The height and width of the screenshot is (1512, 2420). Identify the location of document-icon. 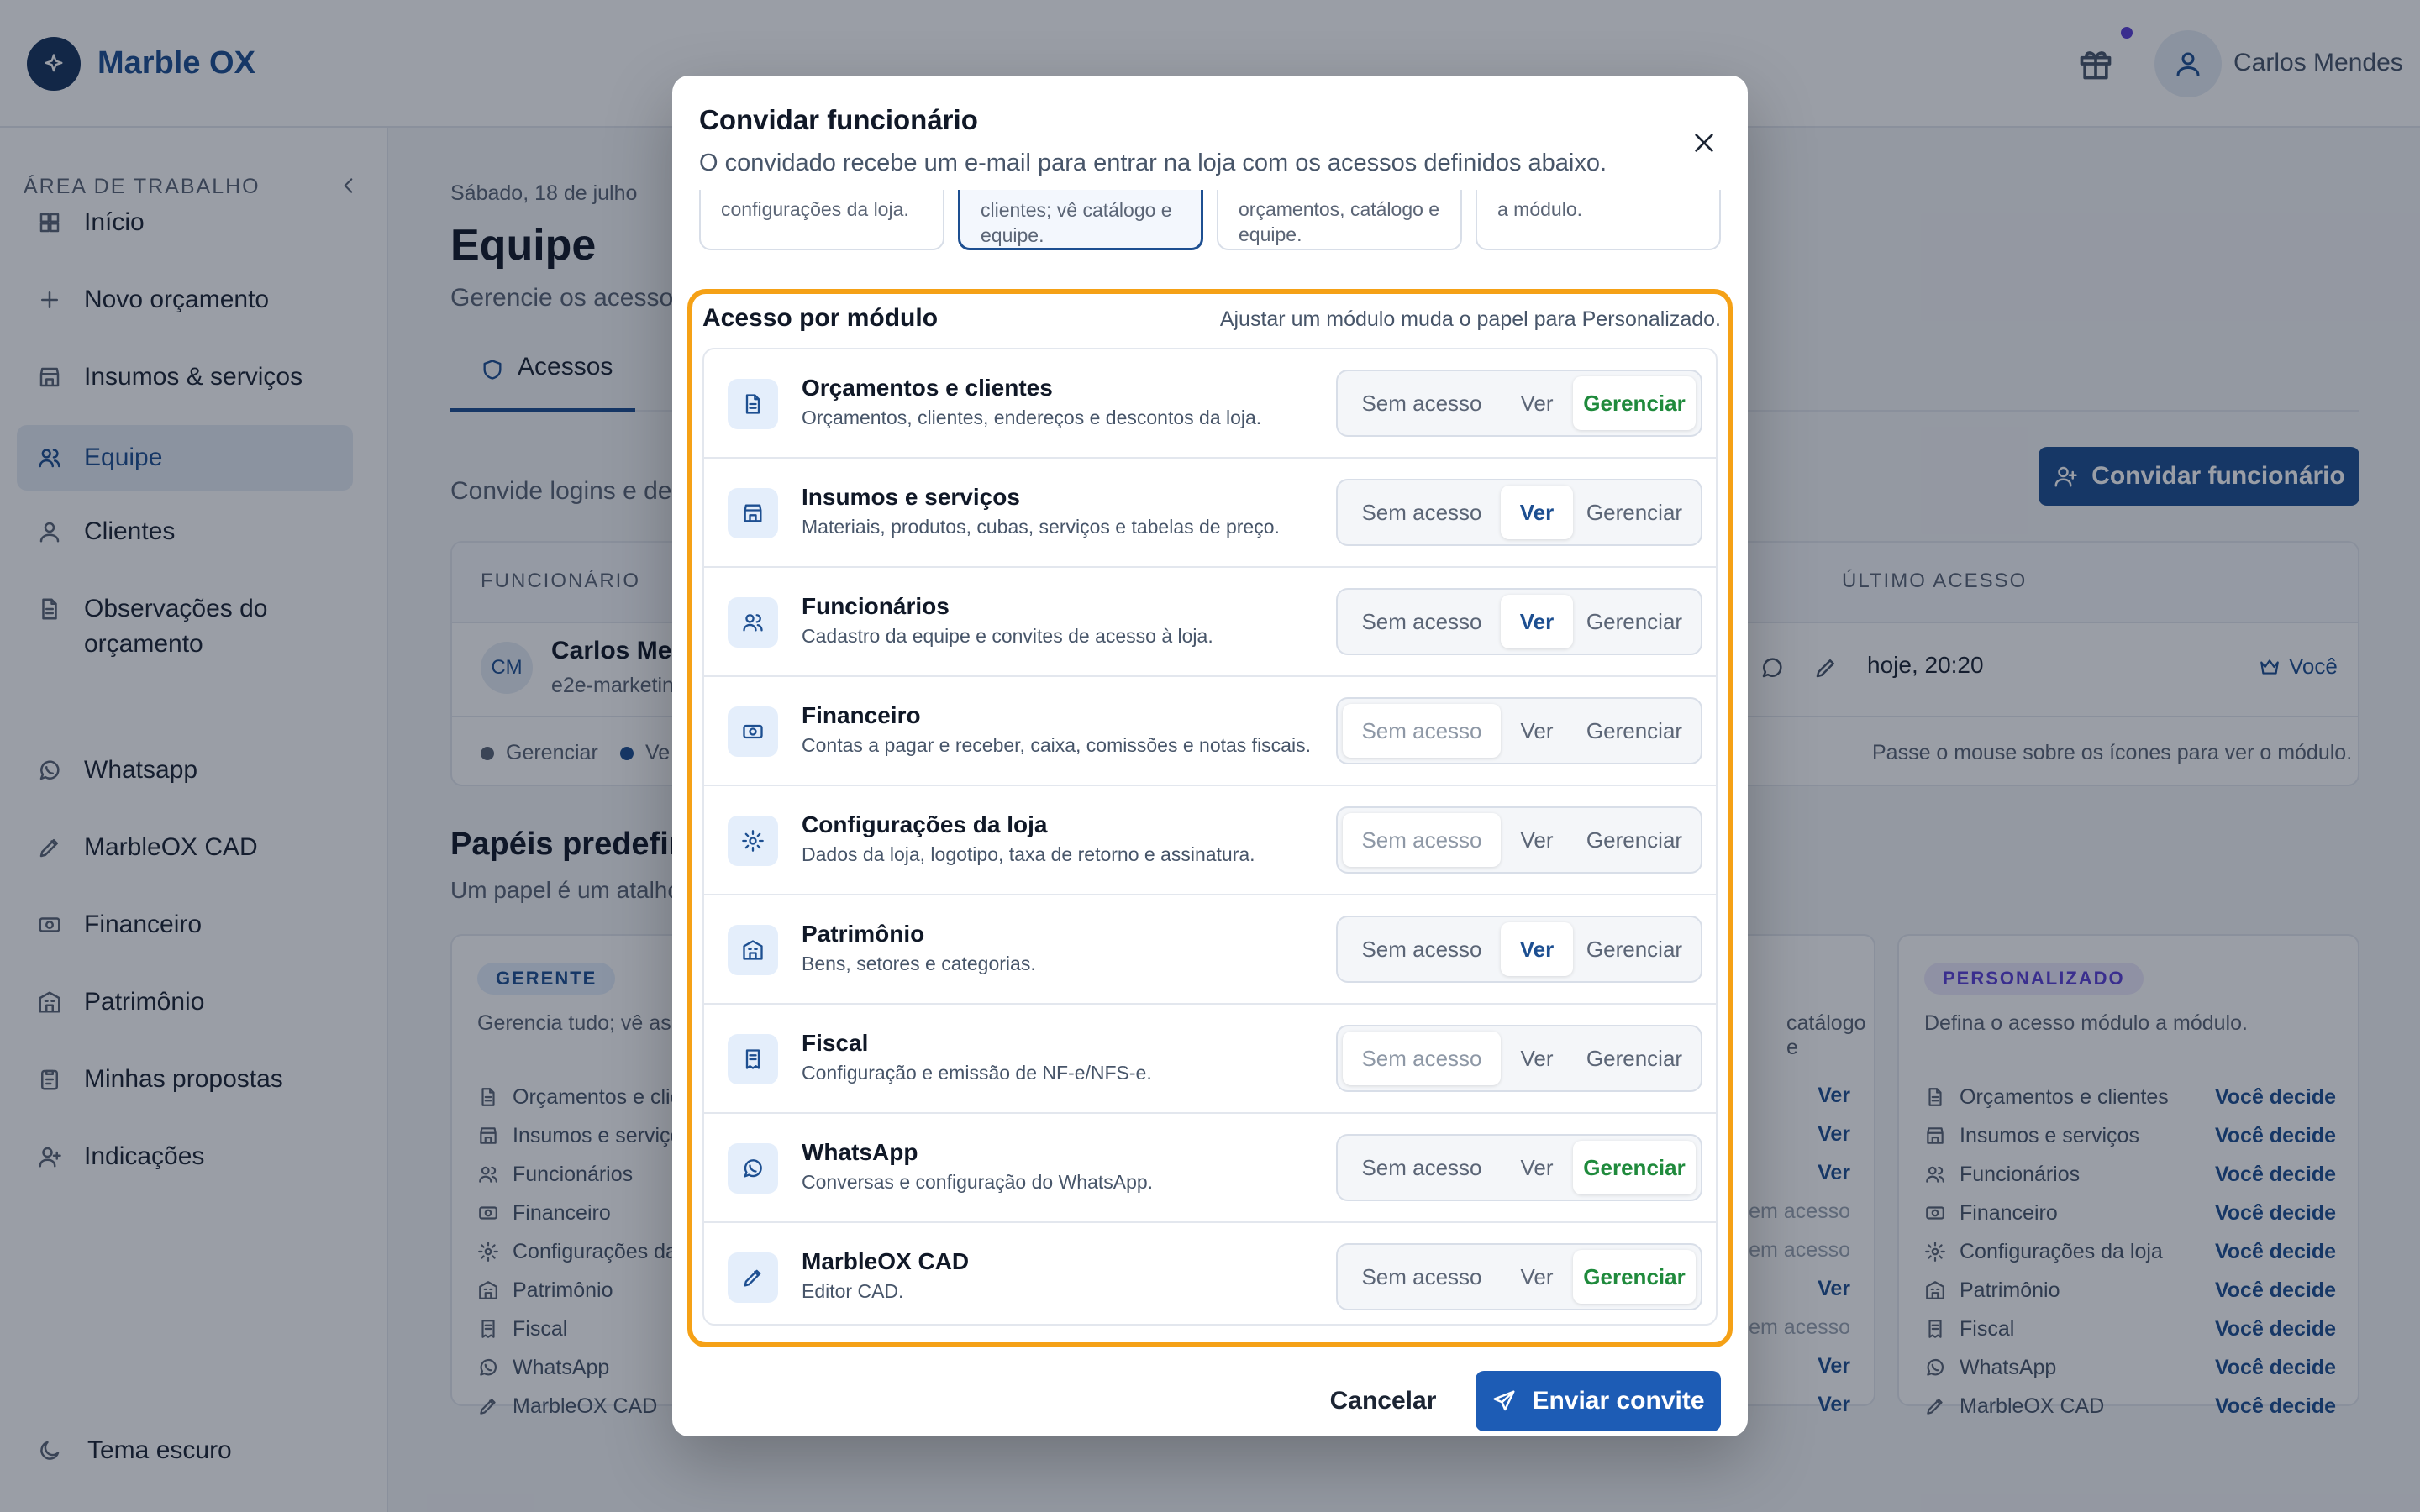
(753, 404).